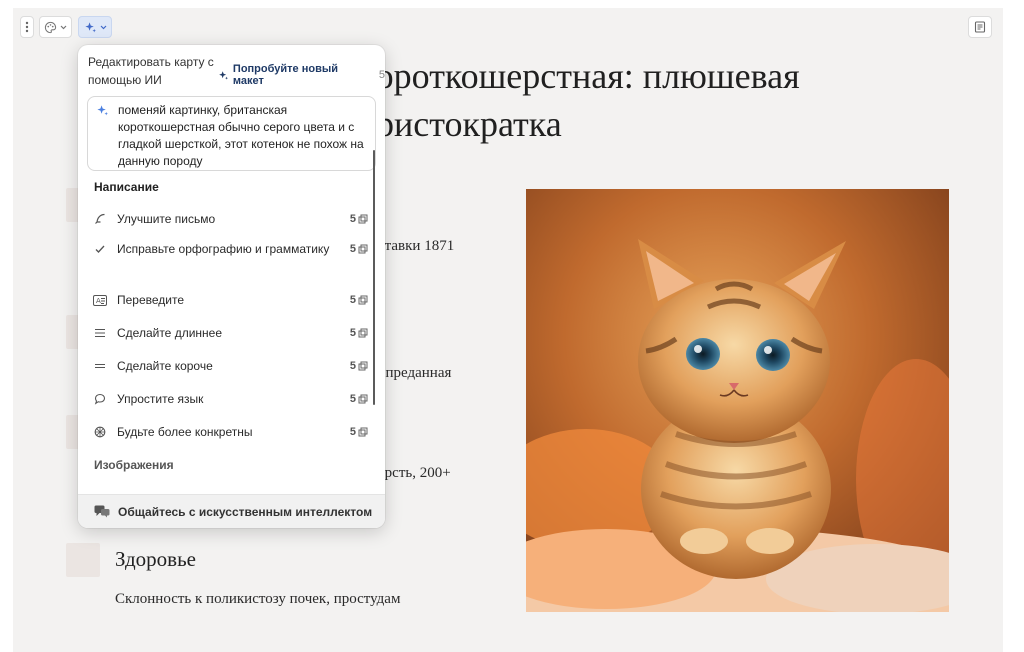 The width and height of the screenshot is (1024, 652). What do you see at coordinates (151, 300) in the screenshot?
I see `menu-item-label: Переведите` at bounding box center [151, 300].